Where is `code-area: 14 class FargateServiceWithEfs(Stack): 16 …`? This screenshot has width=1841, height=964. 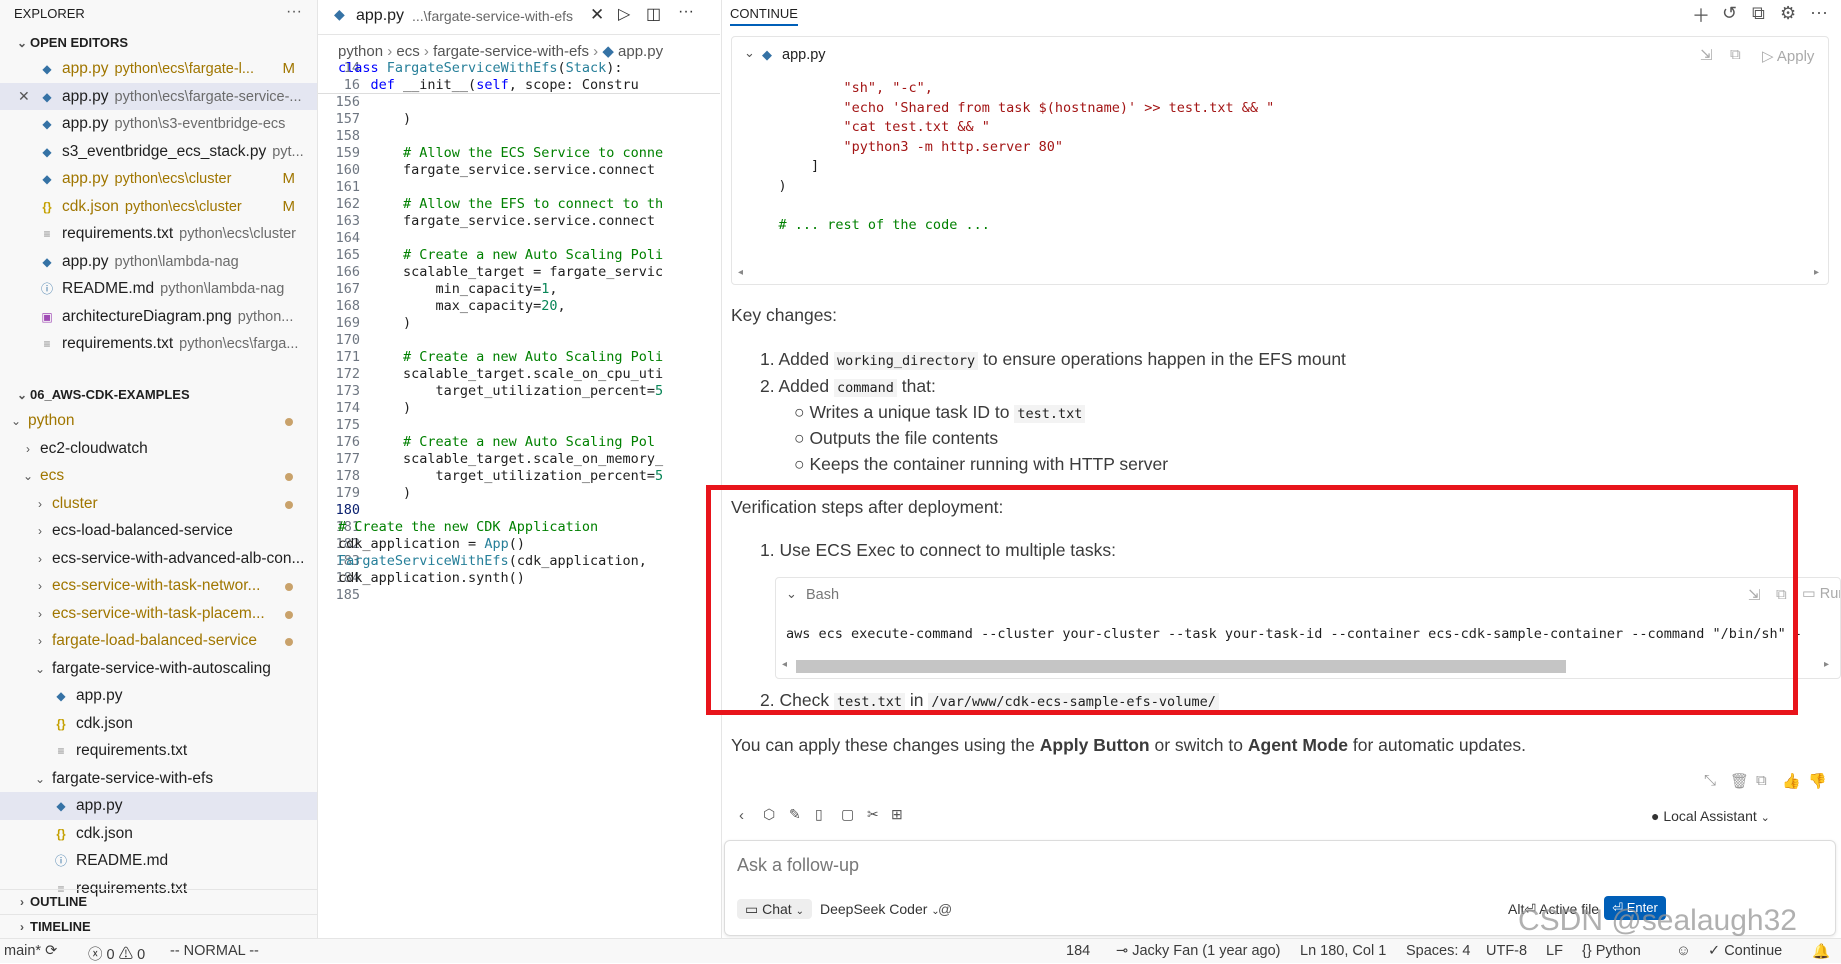
code-area: 14 class FargateServiceWithEfs(Stack): 16 … is located at coordinates (519, 380).